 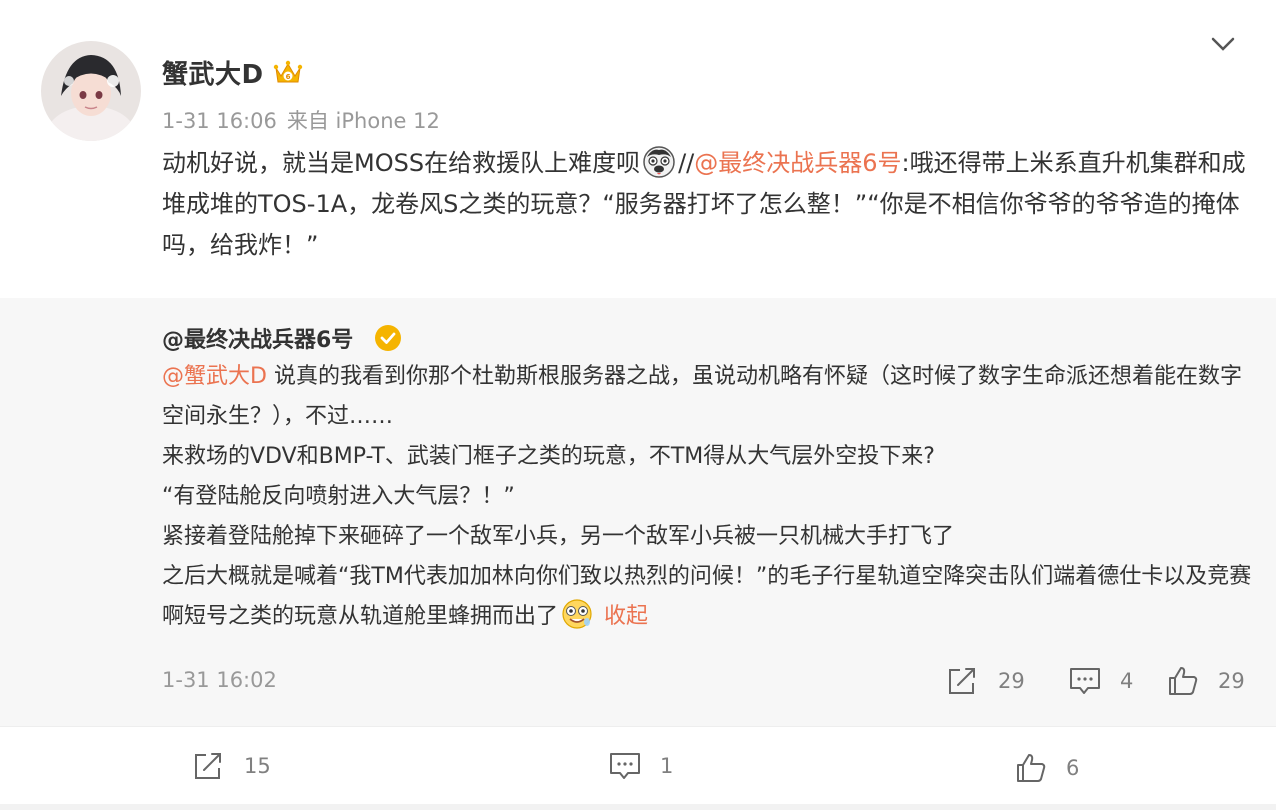 What do you see at coordinates (577, 614) in the screenshot?
I see `emoji-laugh-icon` at bounding box center [577, 614].